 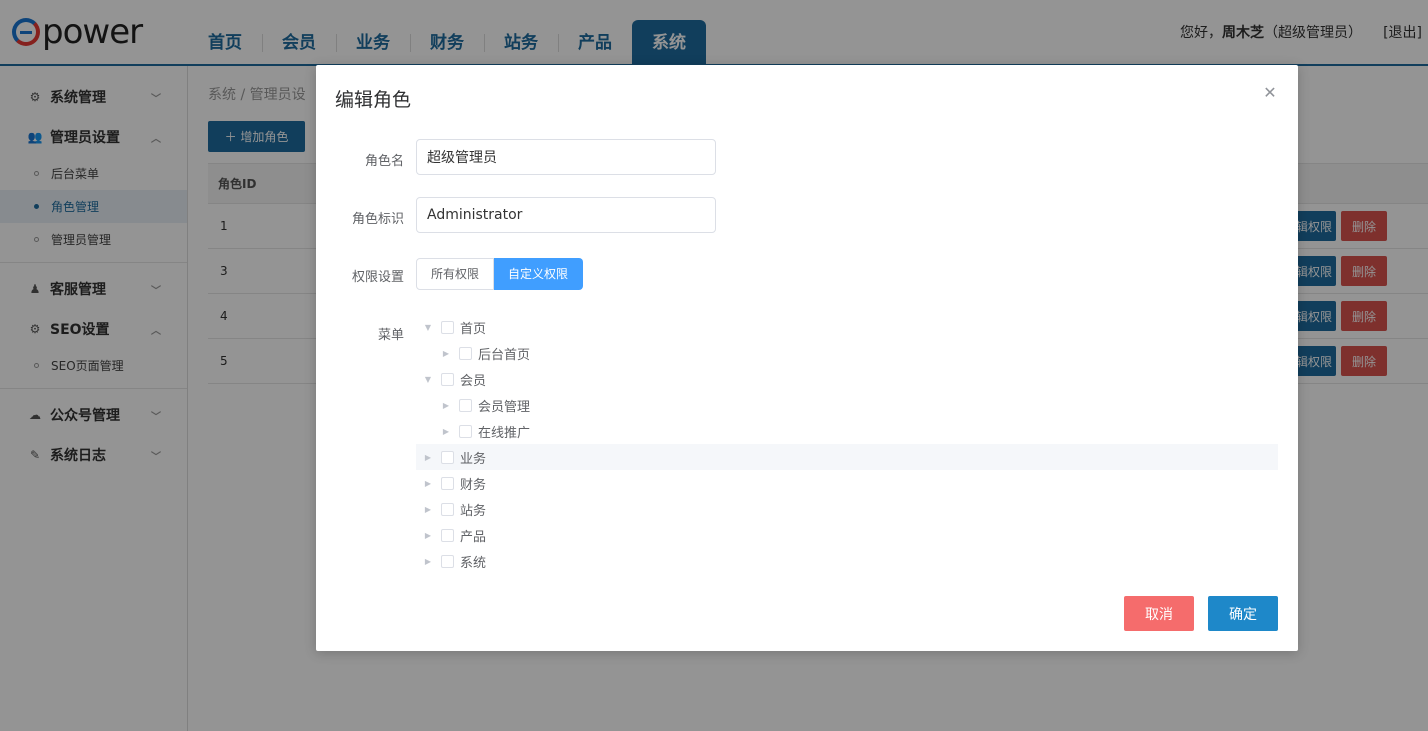 What do you see at coordinates (473, 381) in the screenshot?
I see `tree-node-label: 会员` at bounding box center [473, 381].